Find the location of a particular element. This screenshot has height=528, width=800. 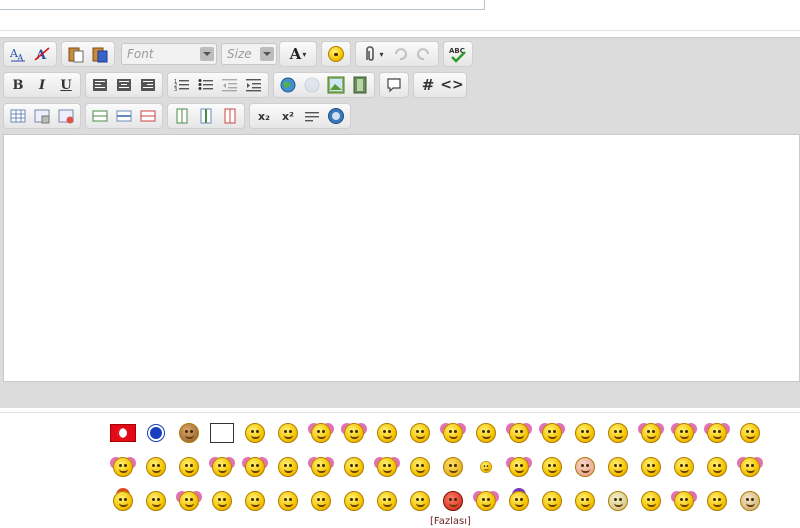

monkey-smiley-icon is located at coordinates (188, 433).